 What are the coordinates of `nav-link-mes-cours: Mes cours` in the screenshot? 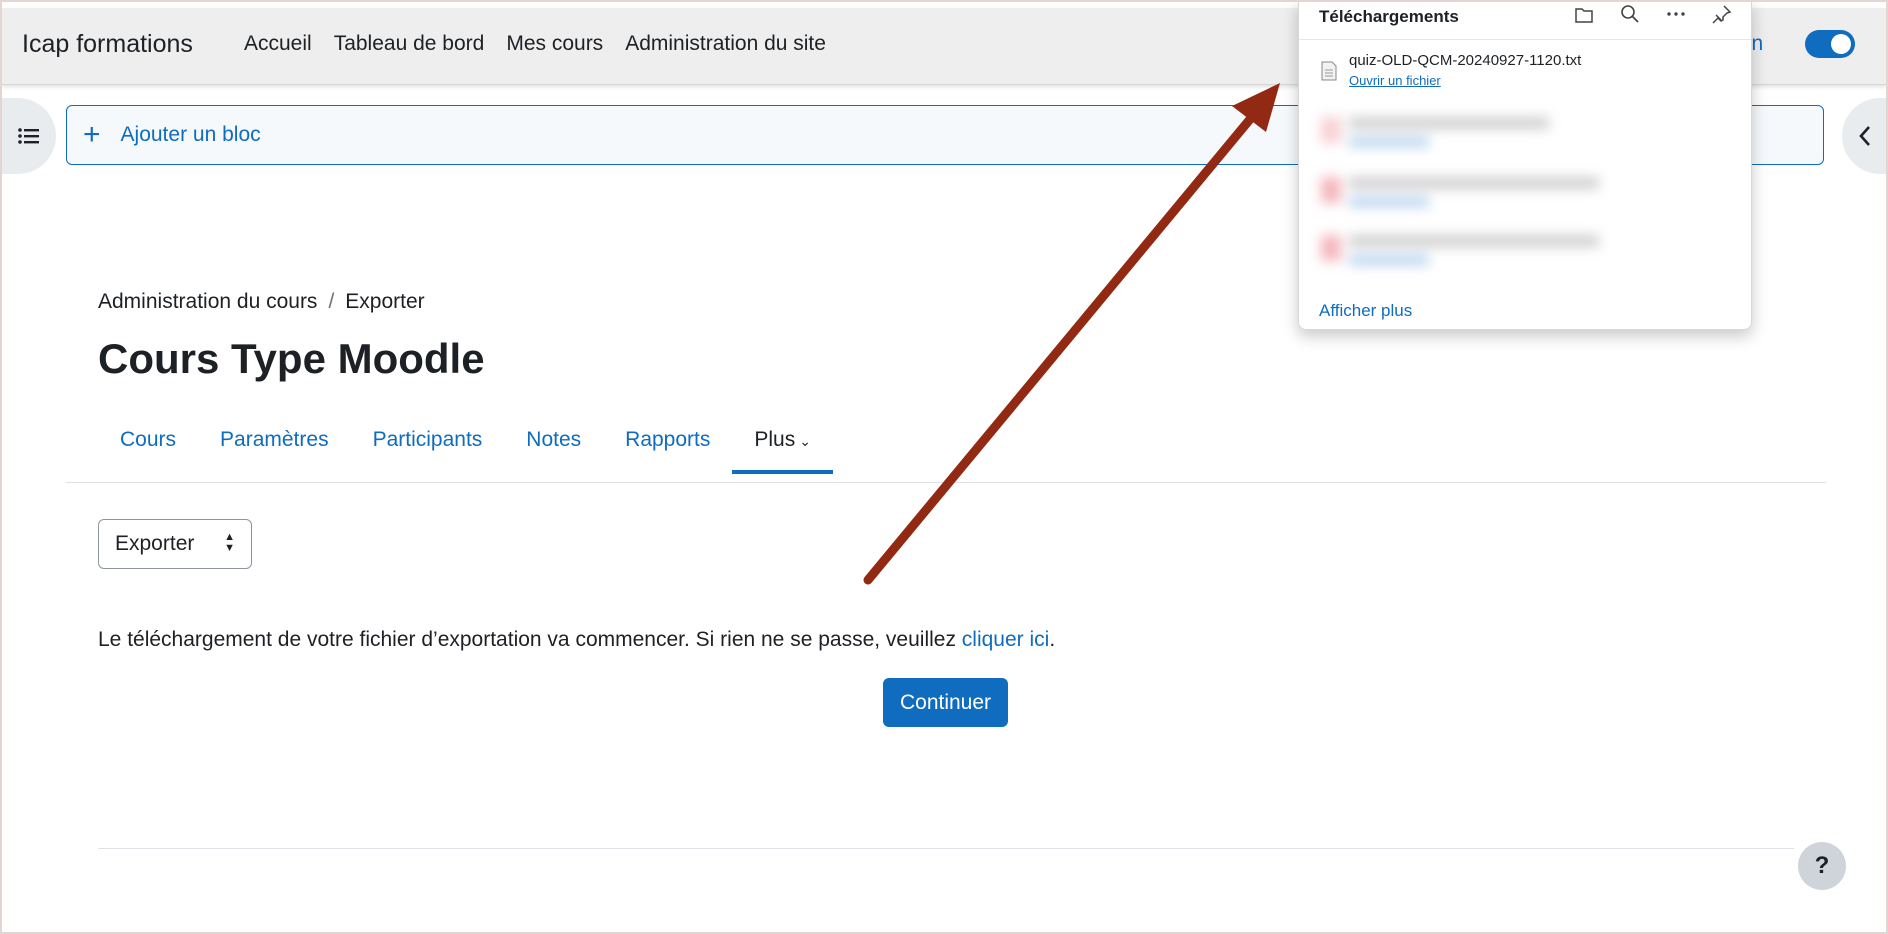 It's located at (554, 44).